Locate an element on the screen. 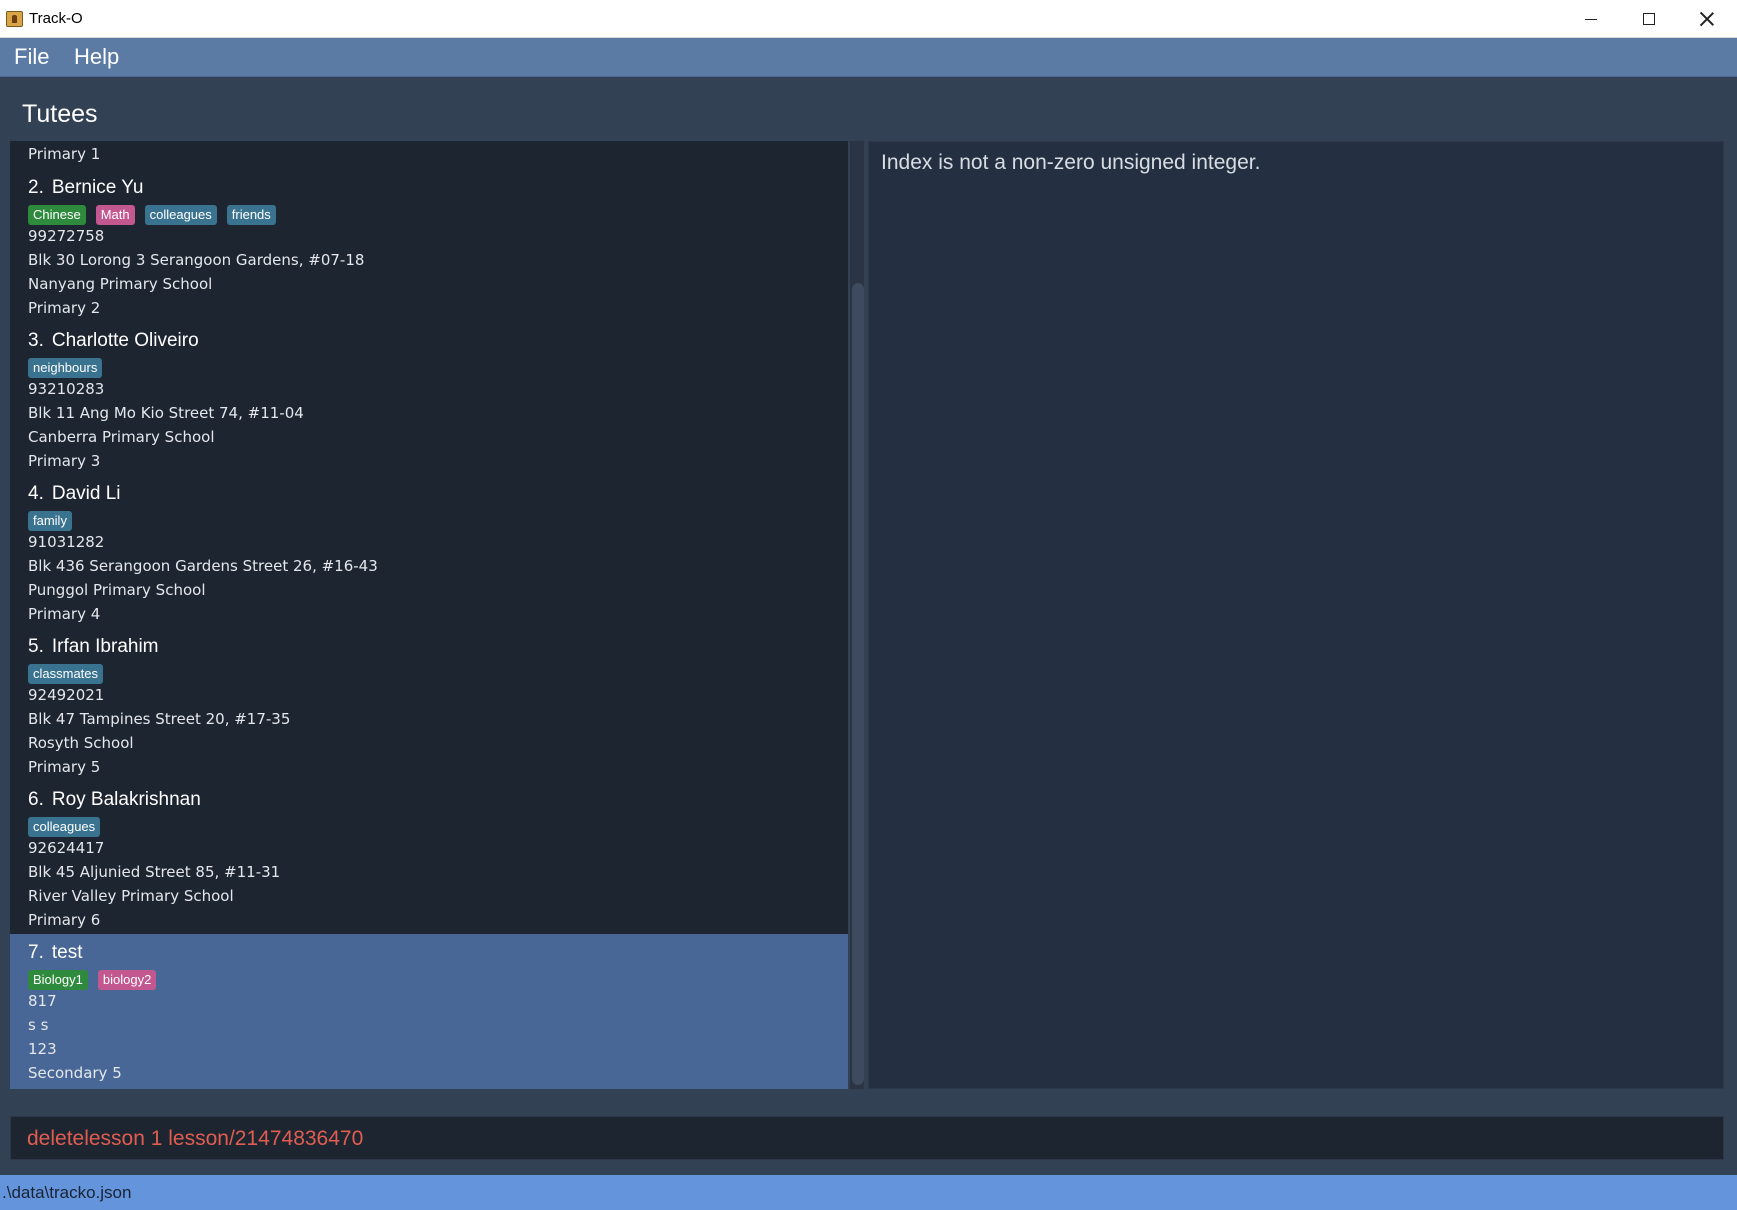 This screenshot has height=1210, width=1737. status-file-path: .\data\tracko.json is located at coordinates (67, 1192).